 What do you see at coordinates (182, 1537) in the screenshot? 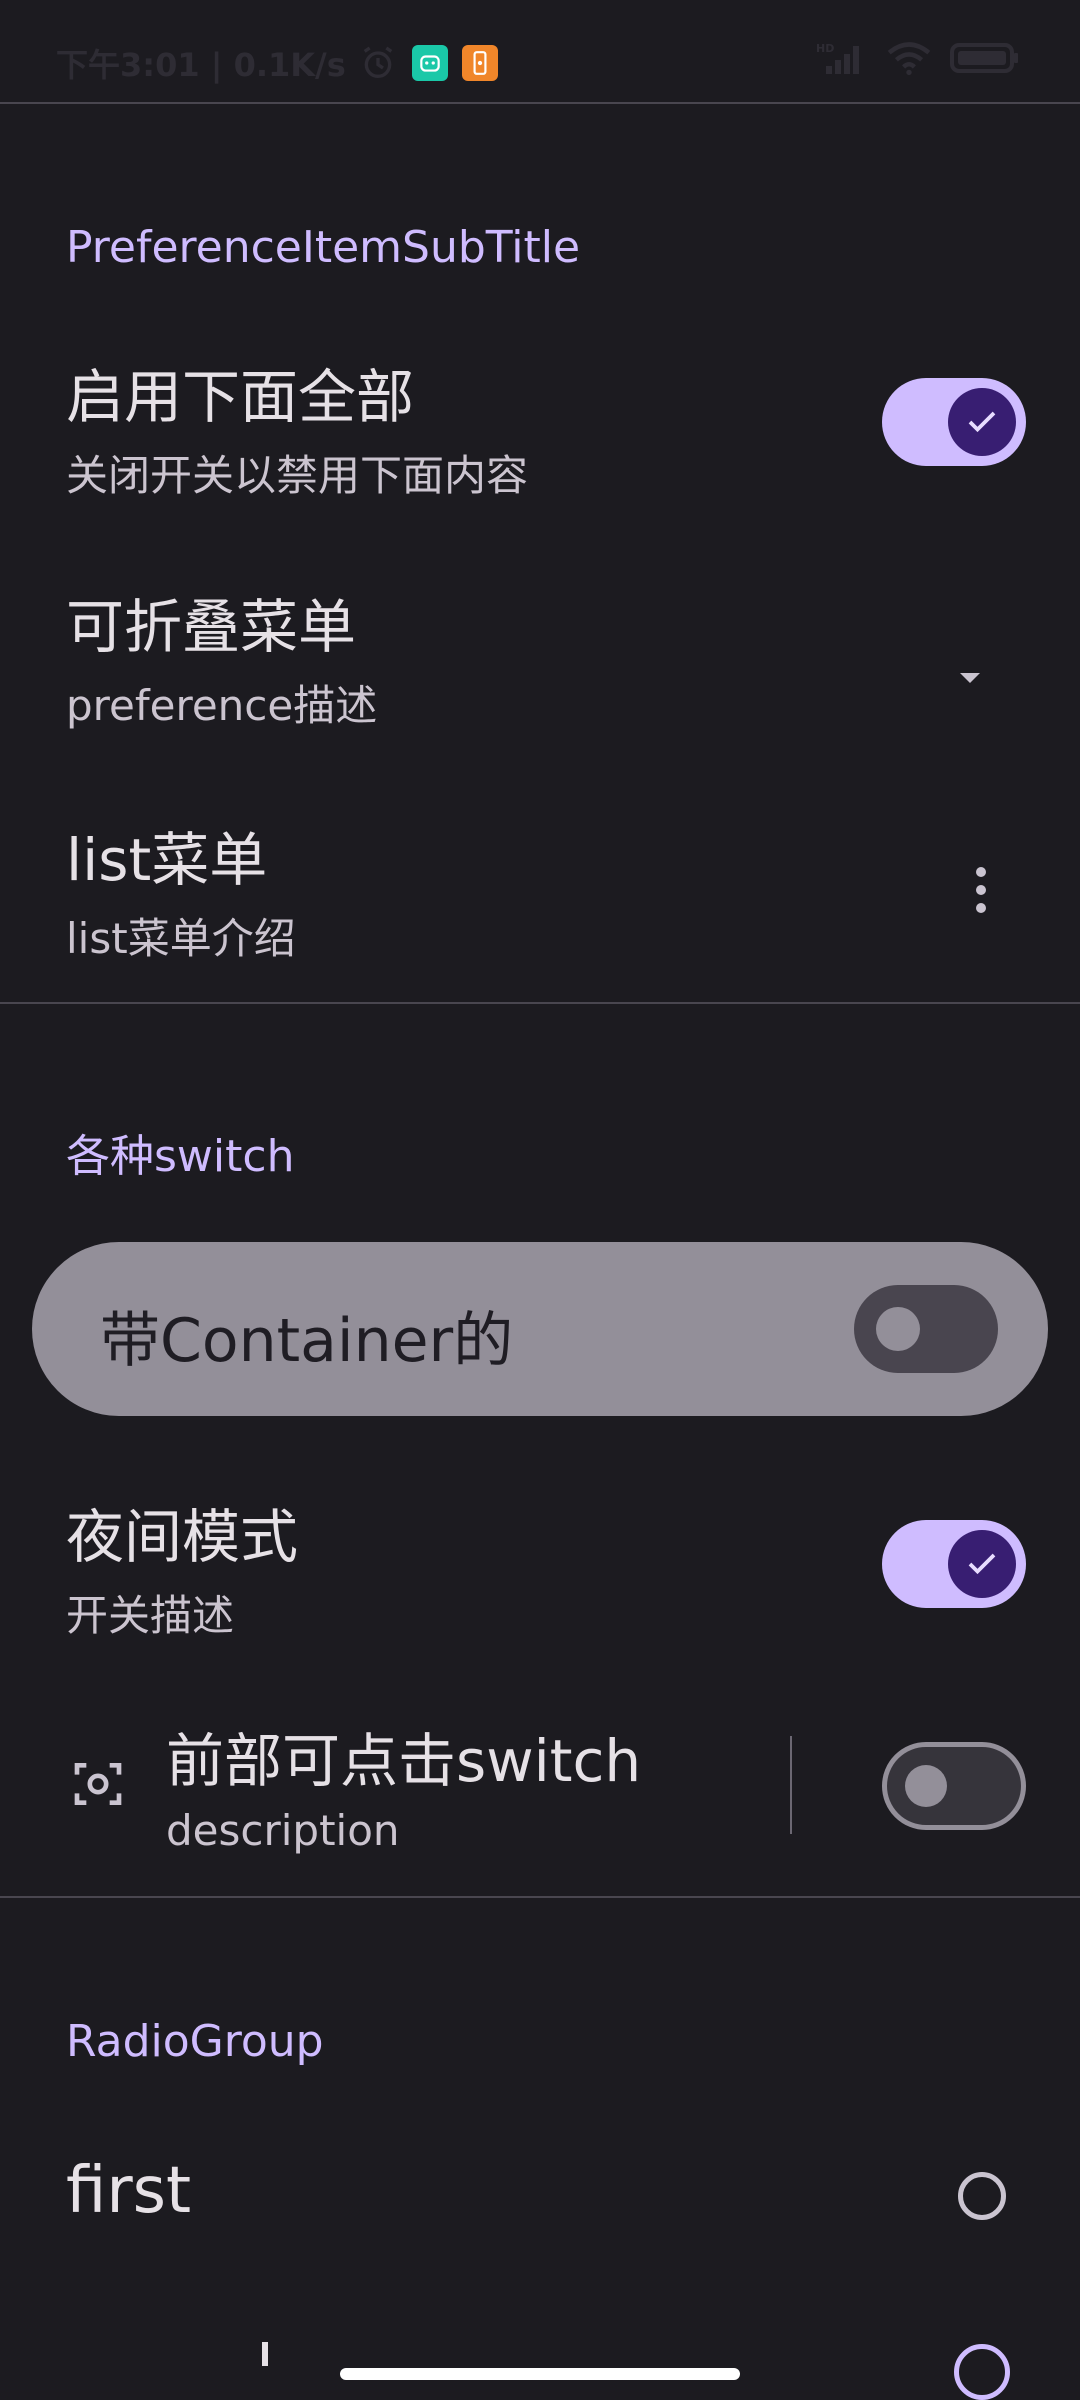
I see `item-title: 夜间模式` at bounding box center [182, 1537].